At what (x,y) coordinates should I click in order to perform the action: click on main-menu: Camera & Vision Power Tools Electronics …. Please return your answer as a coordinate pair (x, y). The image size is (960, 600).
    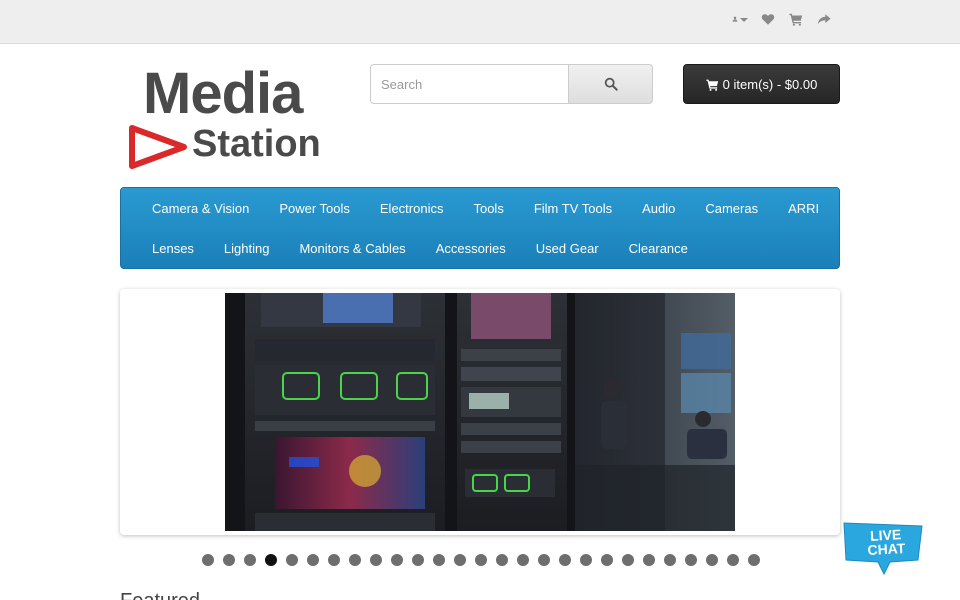
    Looking at the image, I should click on (480, 228).